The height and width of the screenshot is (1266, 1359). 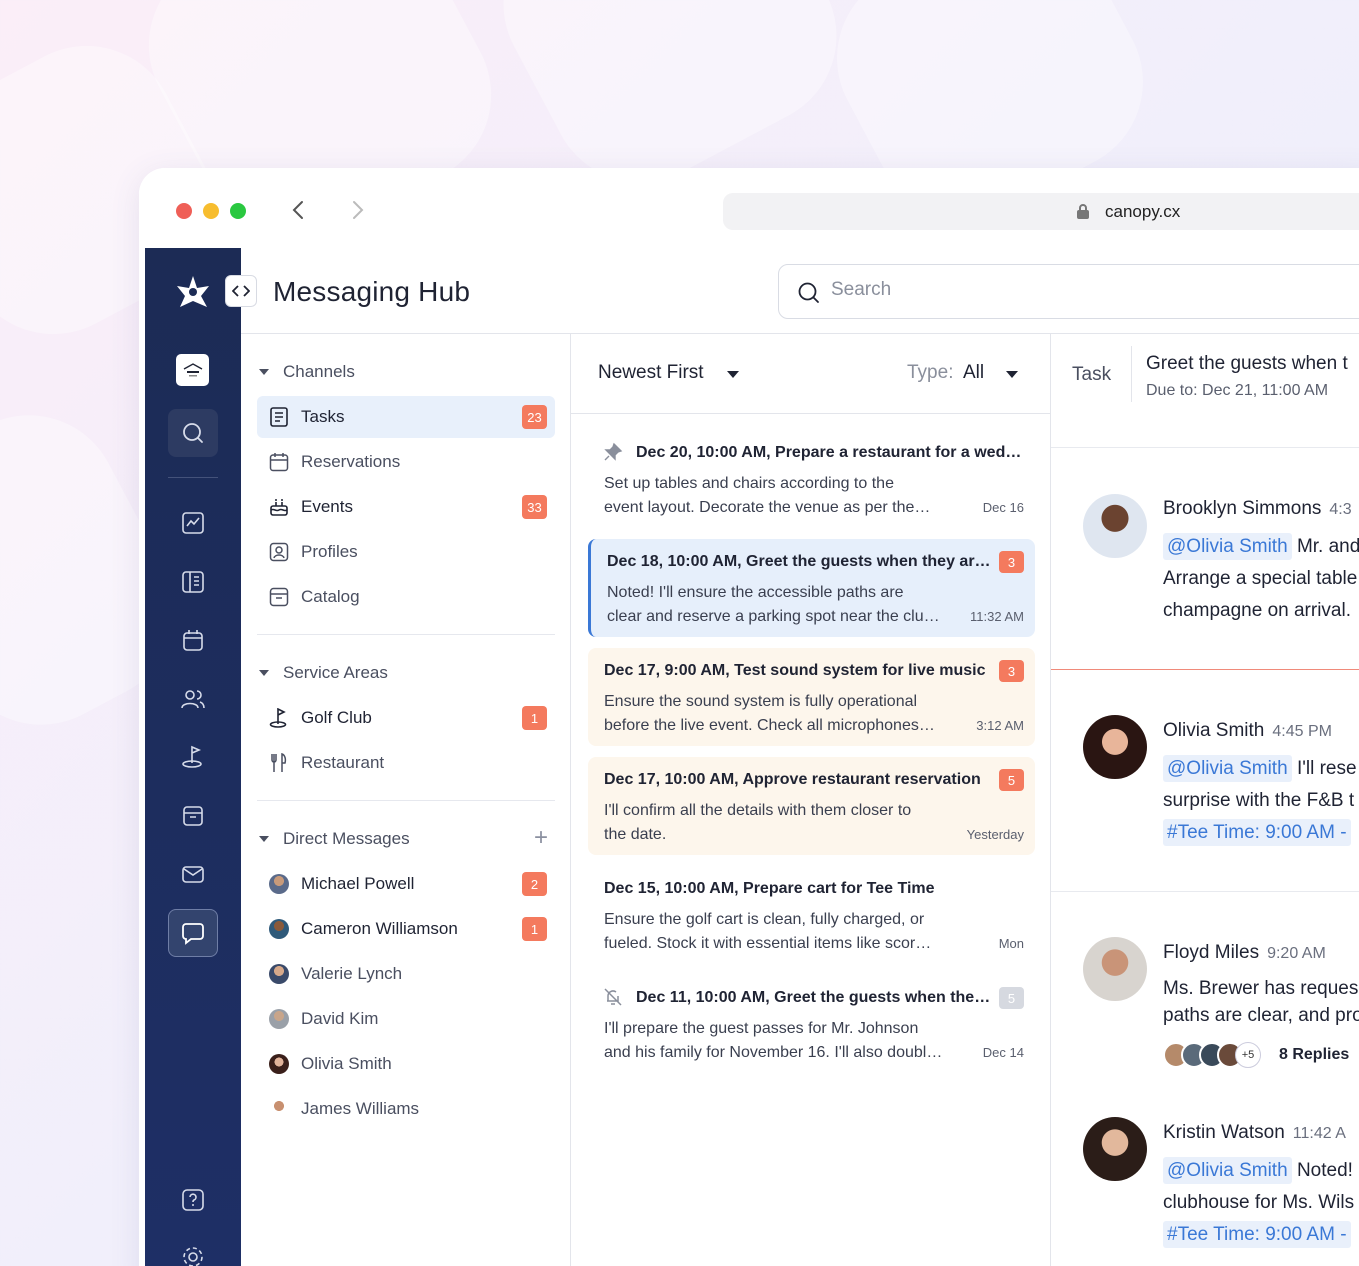 I want to click on channel-item-events: Events 33, so click(x=406, y=507).